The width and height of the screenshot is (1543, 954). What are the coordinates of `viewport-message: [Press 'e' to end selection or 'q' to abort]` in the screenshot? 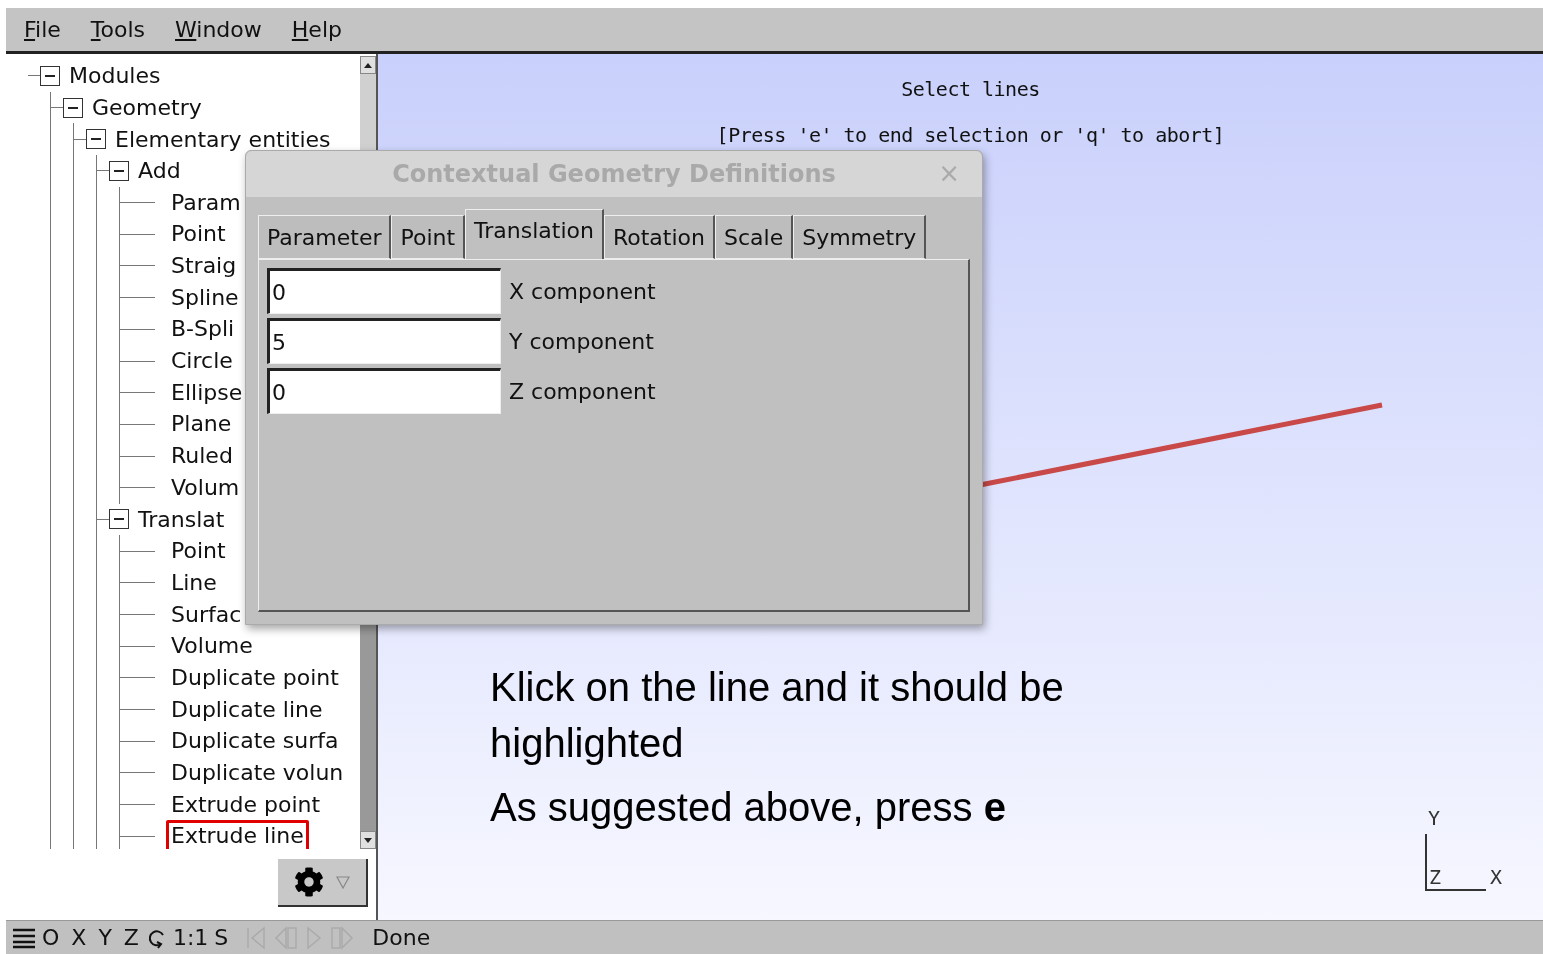 It's located at (970, 135).